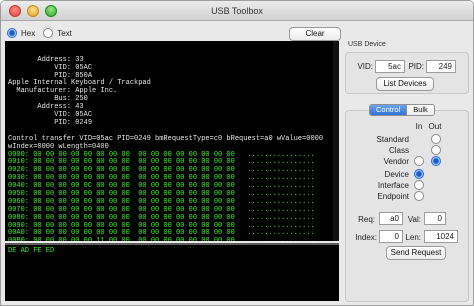 This screenshot has width=474, height=306. I want to click on list-devices-button: List Devices, so click(405, 84).